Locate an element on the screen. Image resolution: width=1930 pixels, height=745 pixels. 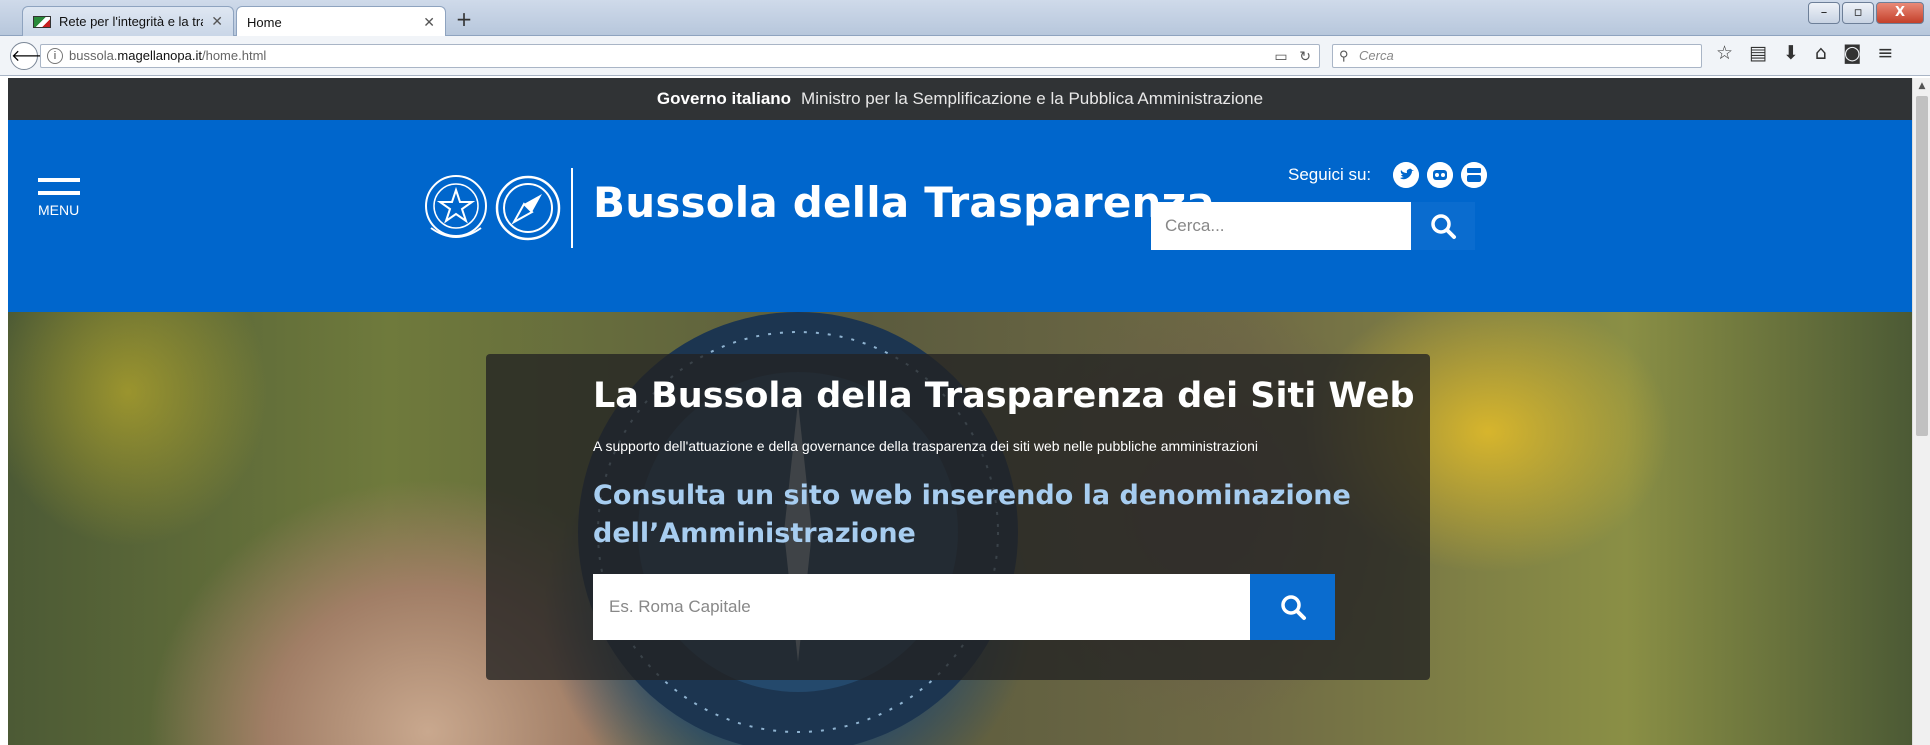
browser-search-placeholder: Cerca is located at coordinates (1376, 55).